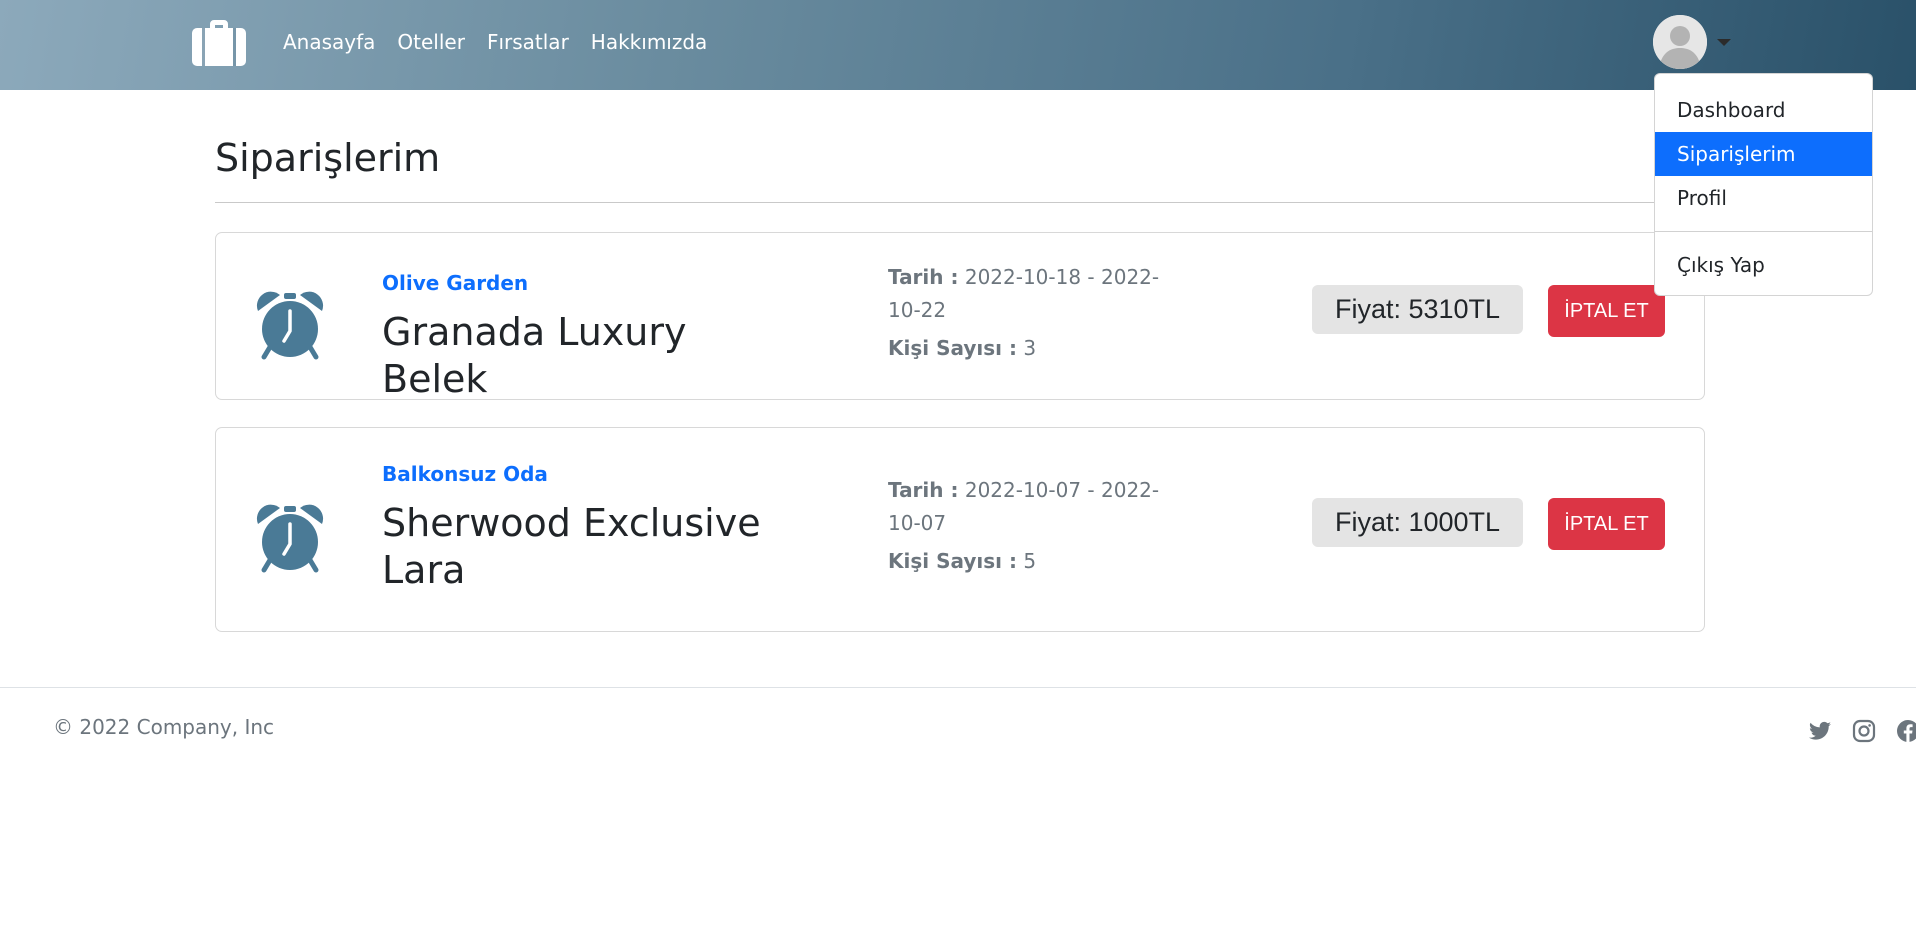 The width and height of the screenshot is (1916, 930). I want to click on room-name: Balkonsuz Oda, so click(465, 474).